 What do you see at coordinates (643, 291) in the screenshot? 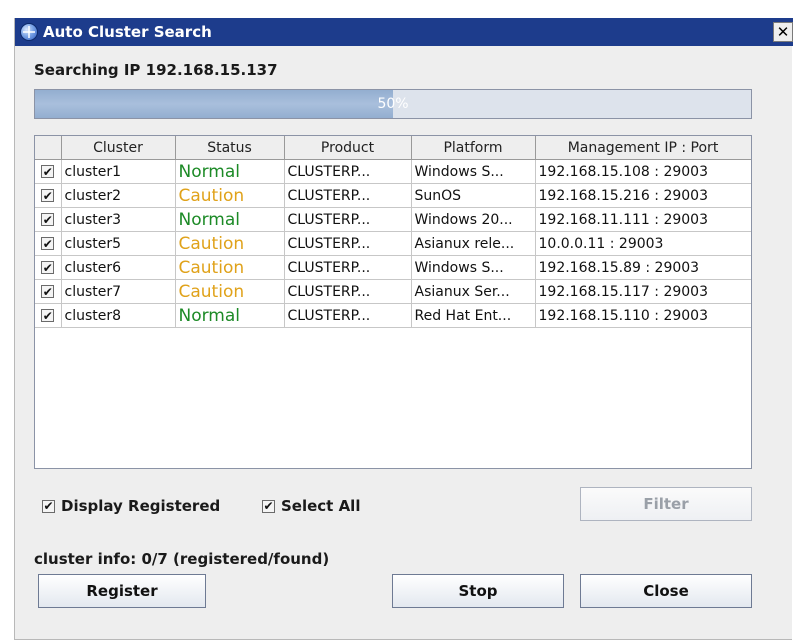
I see `management-ip-cell: 192.168.15.117 : 29003` at bounding box center [643, 291].